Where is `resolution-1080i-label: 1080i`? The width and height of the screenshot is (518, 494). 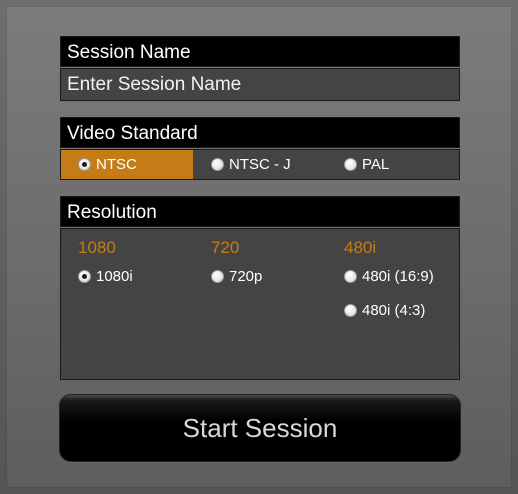 resolution-1080i-label: 1080i is located at coordinates (114, 276).